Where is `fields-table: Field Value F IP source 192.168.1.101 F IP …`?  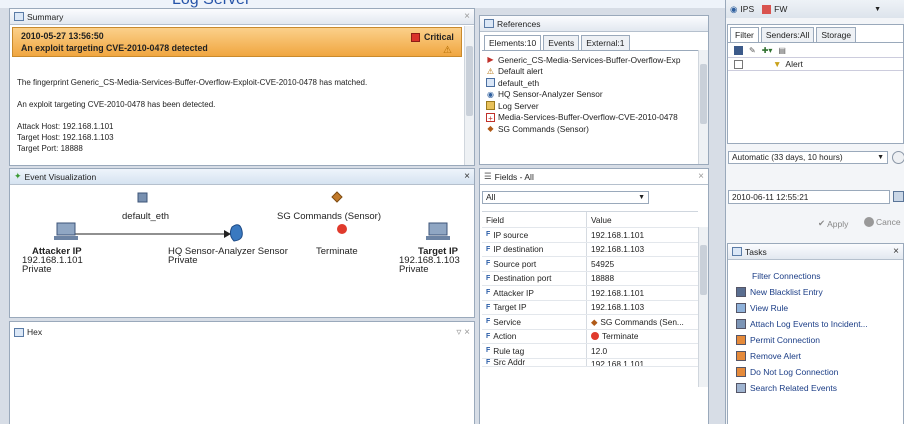
fields-table: Field Value F IP source 192.168.1.101 F IP … is located at coordinates (590, 289).